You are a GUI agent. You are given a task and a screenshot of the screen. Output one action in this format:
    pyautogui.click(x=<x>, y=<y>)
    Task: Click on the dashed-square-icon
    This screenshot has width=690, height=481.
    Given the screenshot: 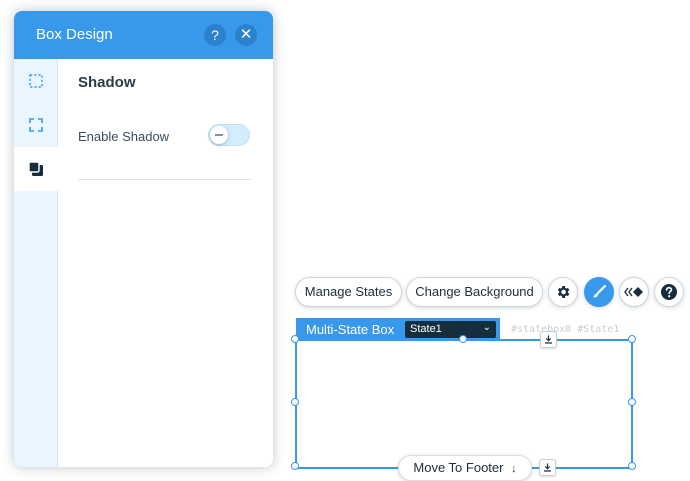 What is the action you would take?
    pyautogui.click(x=35, y=81)
    